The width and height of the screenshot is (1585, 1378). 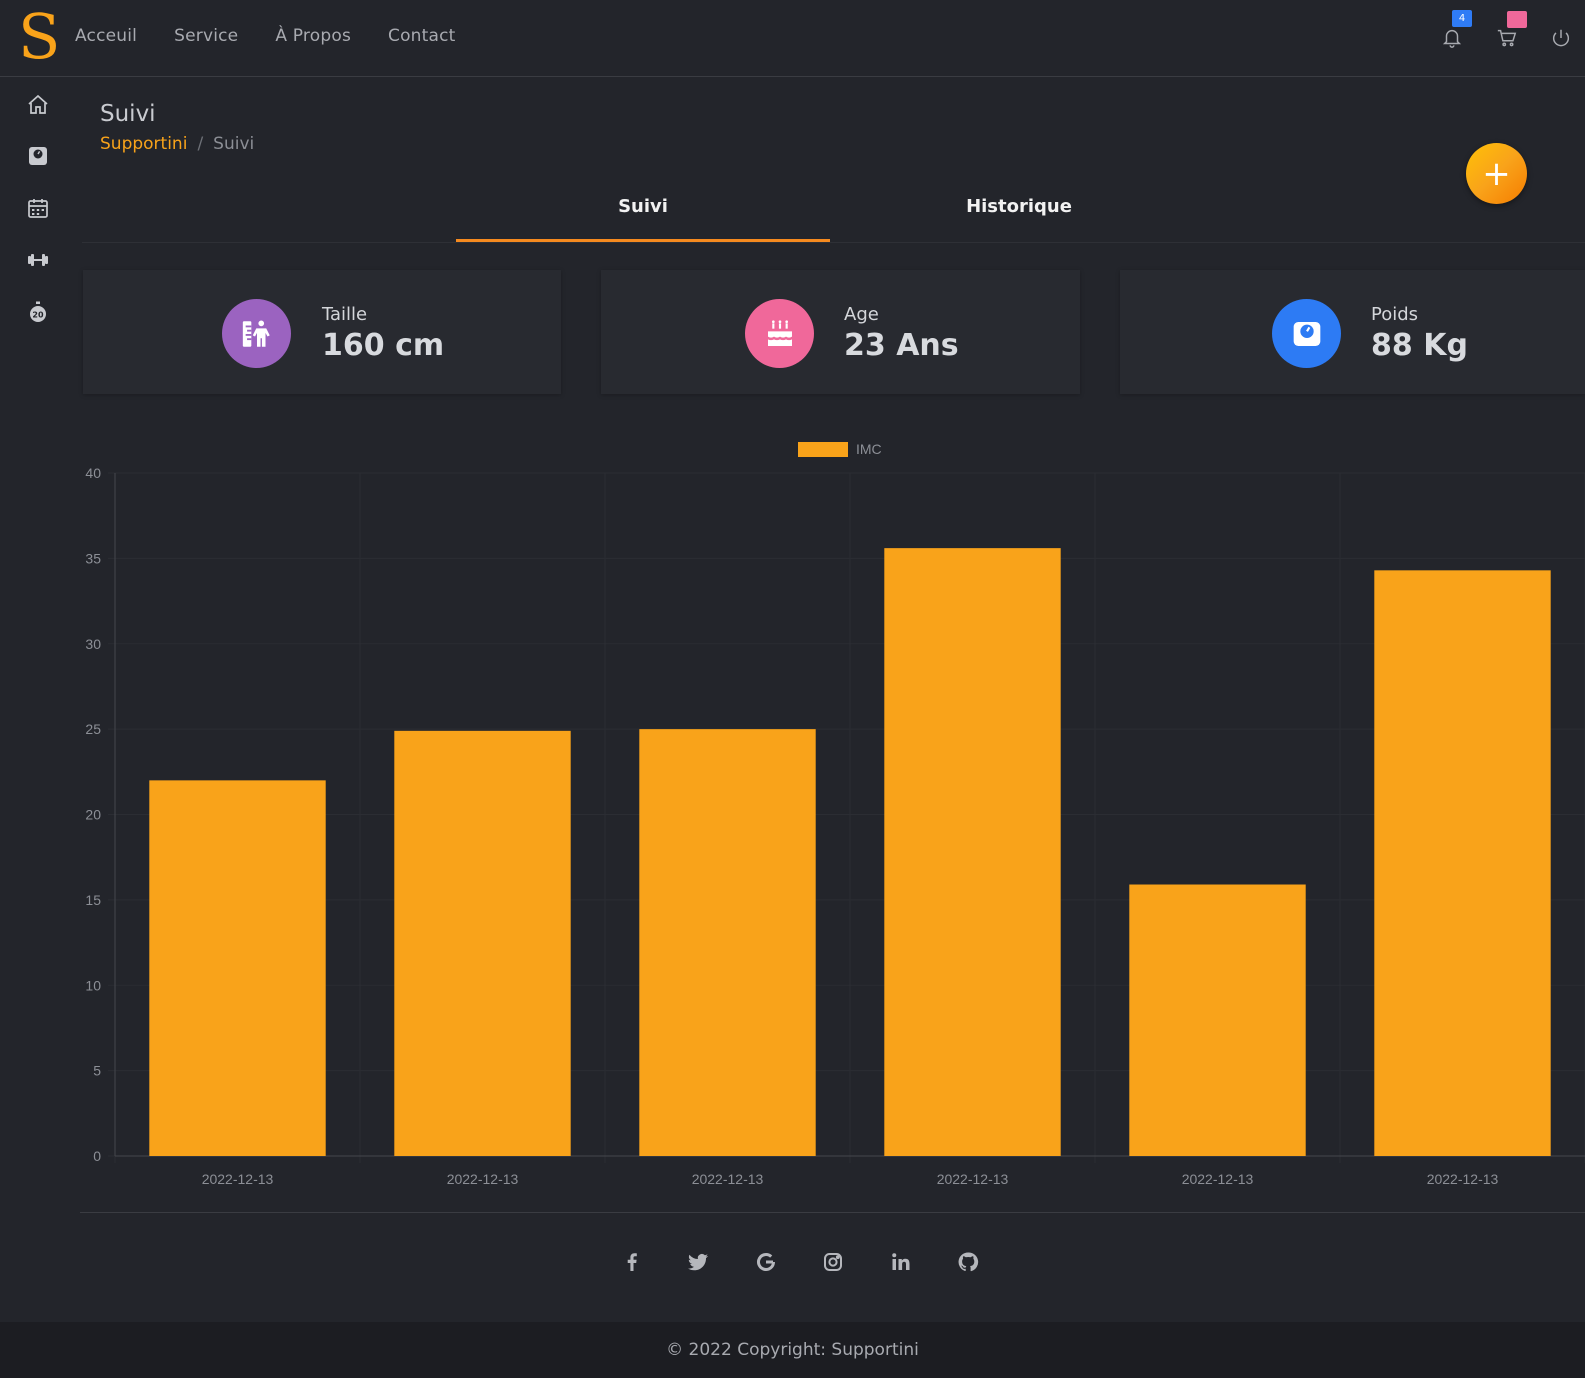 I want to click on y-tick-label: 40, so click(x=93, y=473).